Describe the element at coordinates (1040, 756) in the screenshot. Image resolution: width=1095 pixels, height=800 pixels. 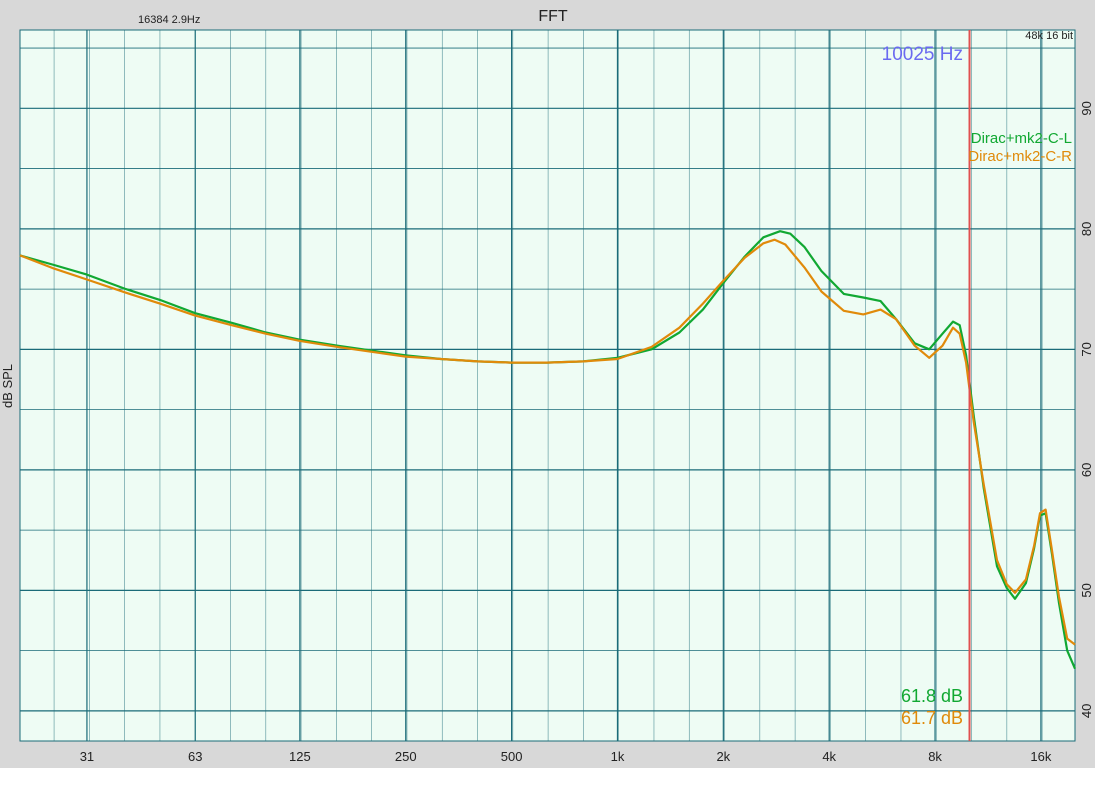
I see `x-tick-label: 16k` at that location.